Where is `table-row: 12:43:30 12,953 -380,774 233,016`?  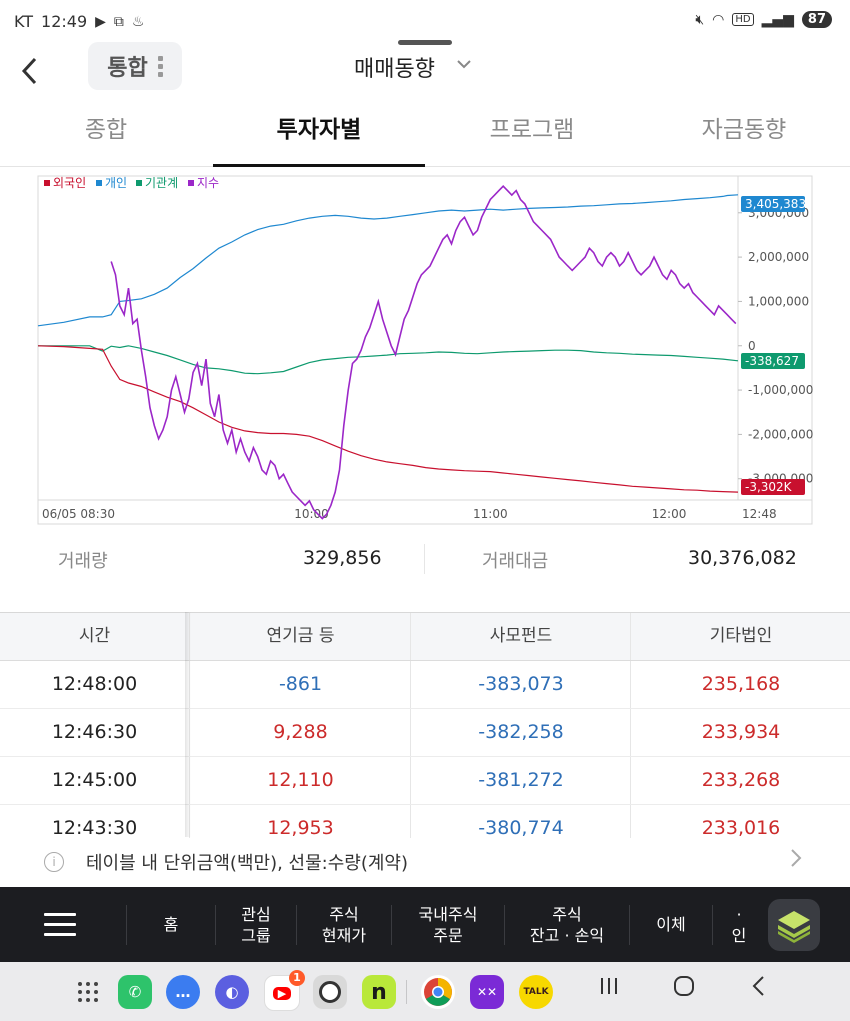 table-row: 12:43:30 12,953 -380,774 233,016 is located at coordinates (425, 821).